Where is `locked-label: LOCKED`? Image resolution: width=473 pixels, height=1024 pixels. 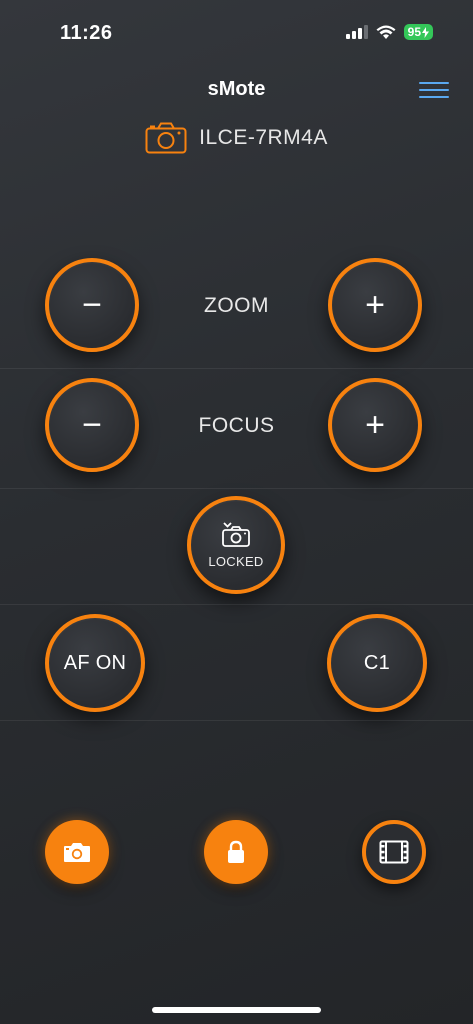 locked-label: LOCKED is located at coordinates (236, 561).